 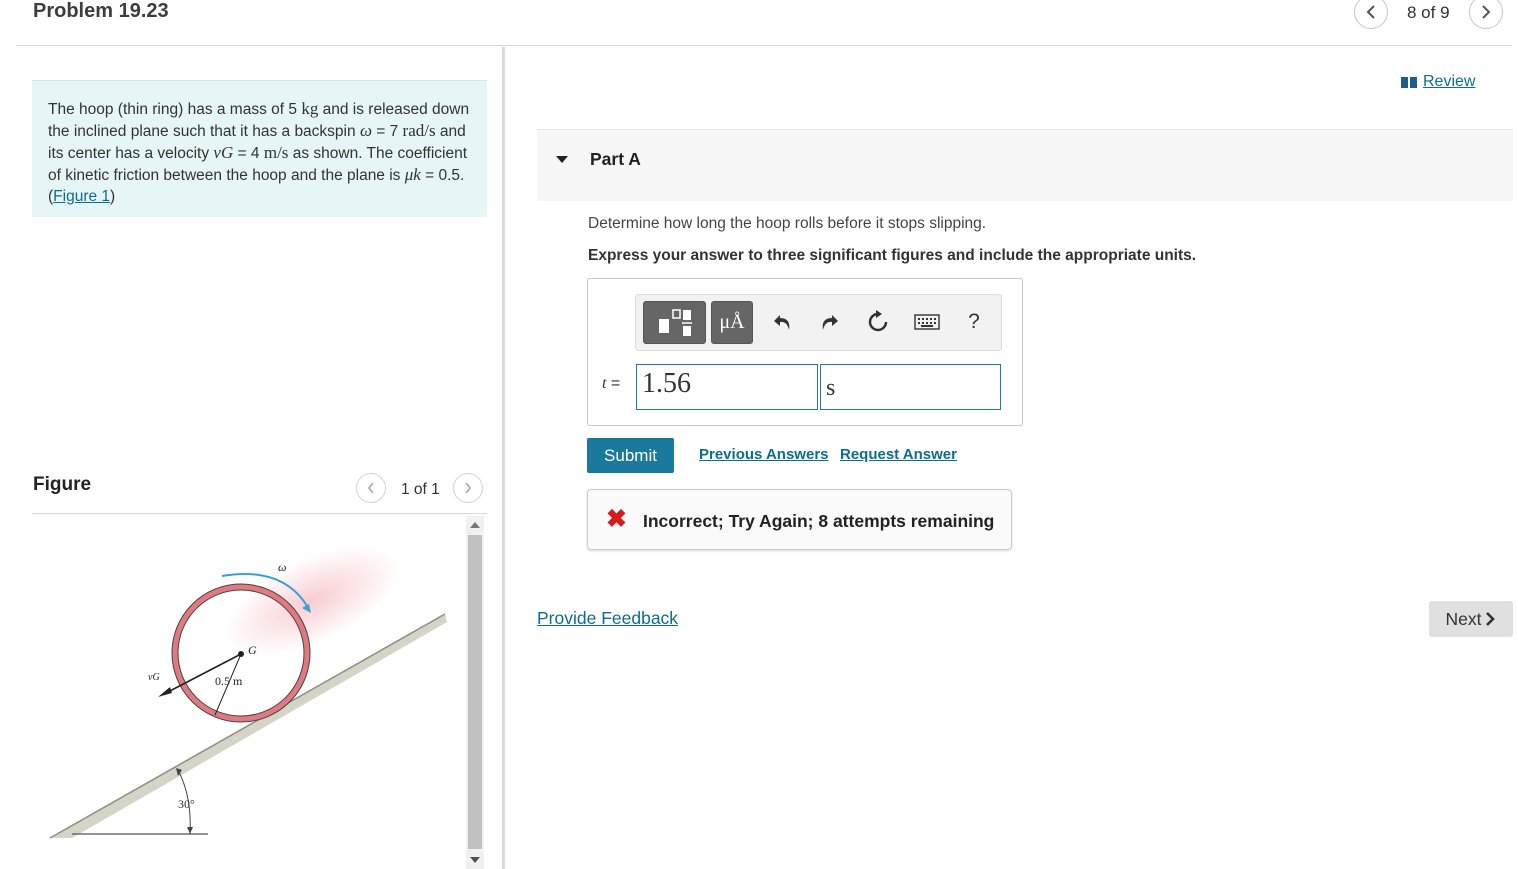 I want to click on undo-button, so click(x=783, y=322).